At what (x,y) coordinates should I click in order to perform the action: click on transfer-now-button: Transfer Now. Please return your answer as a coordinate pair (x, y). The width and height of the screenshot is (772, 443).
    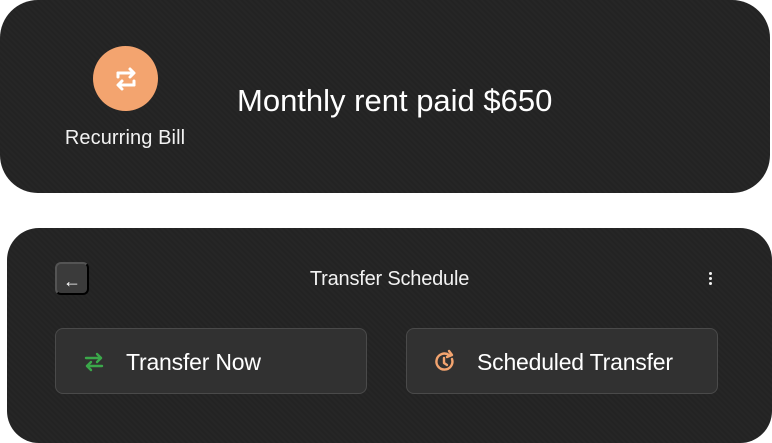
    Looking at the image, I should click on (211, 361).